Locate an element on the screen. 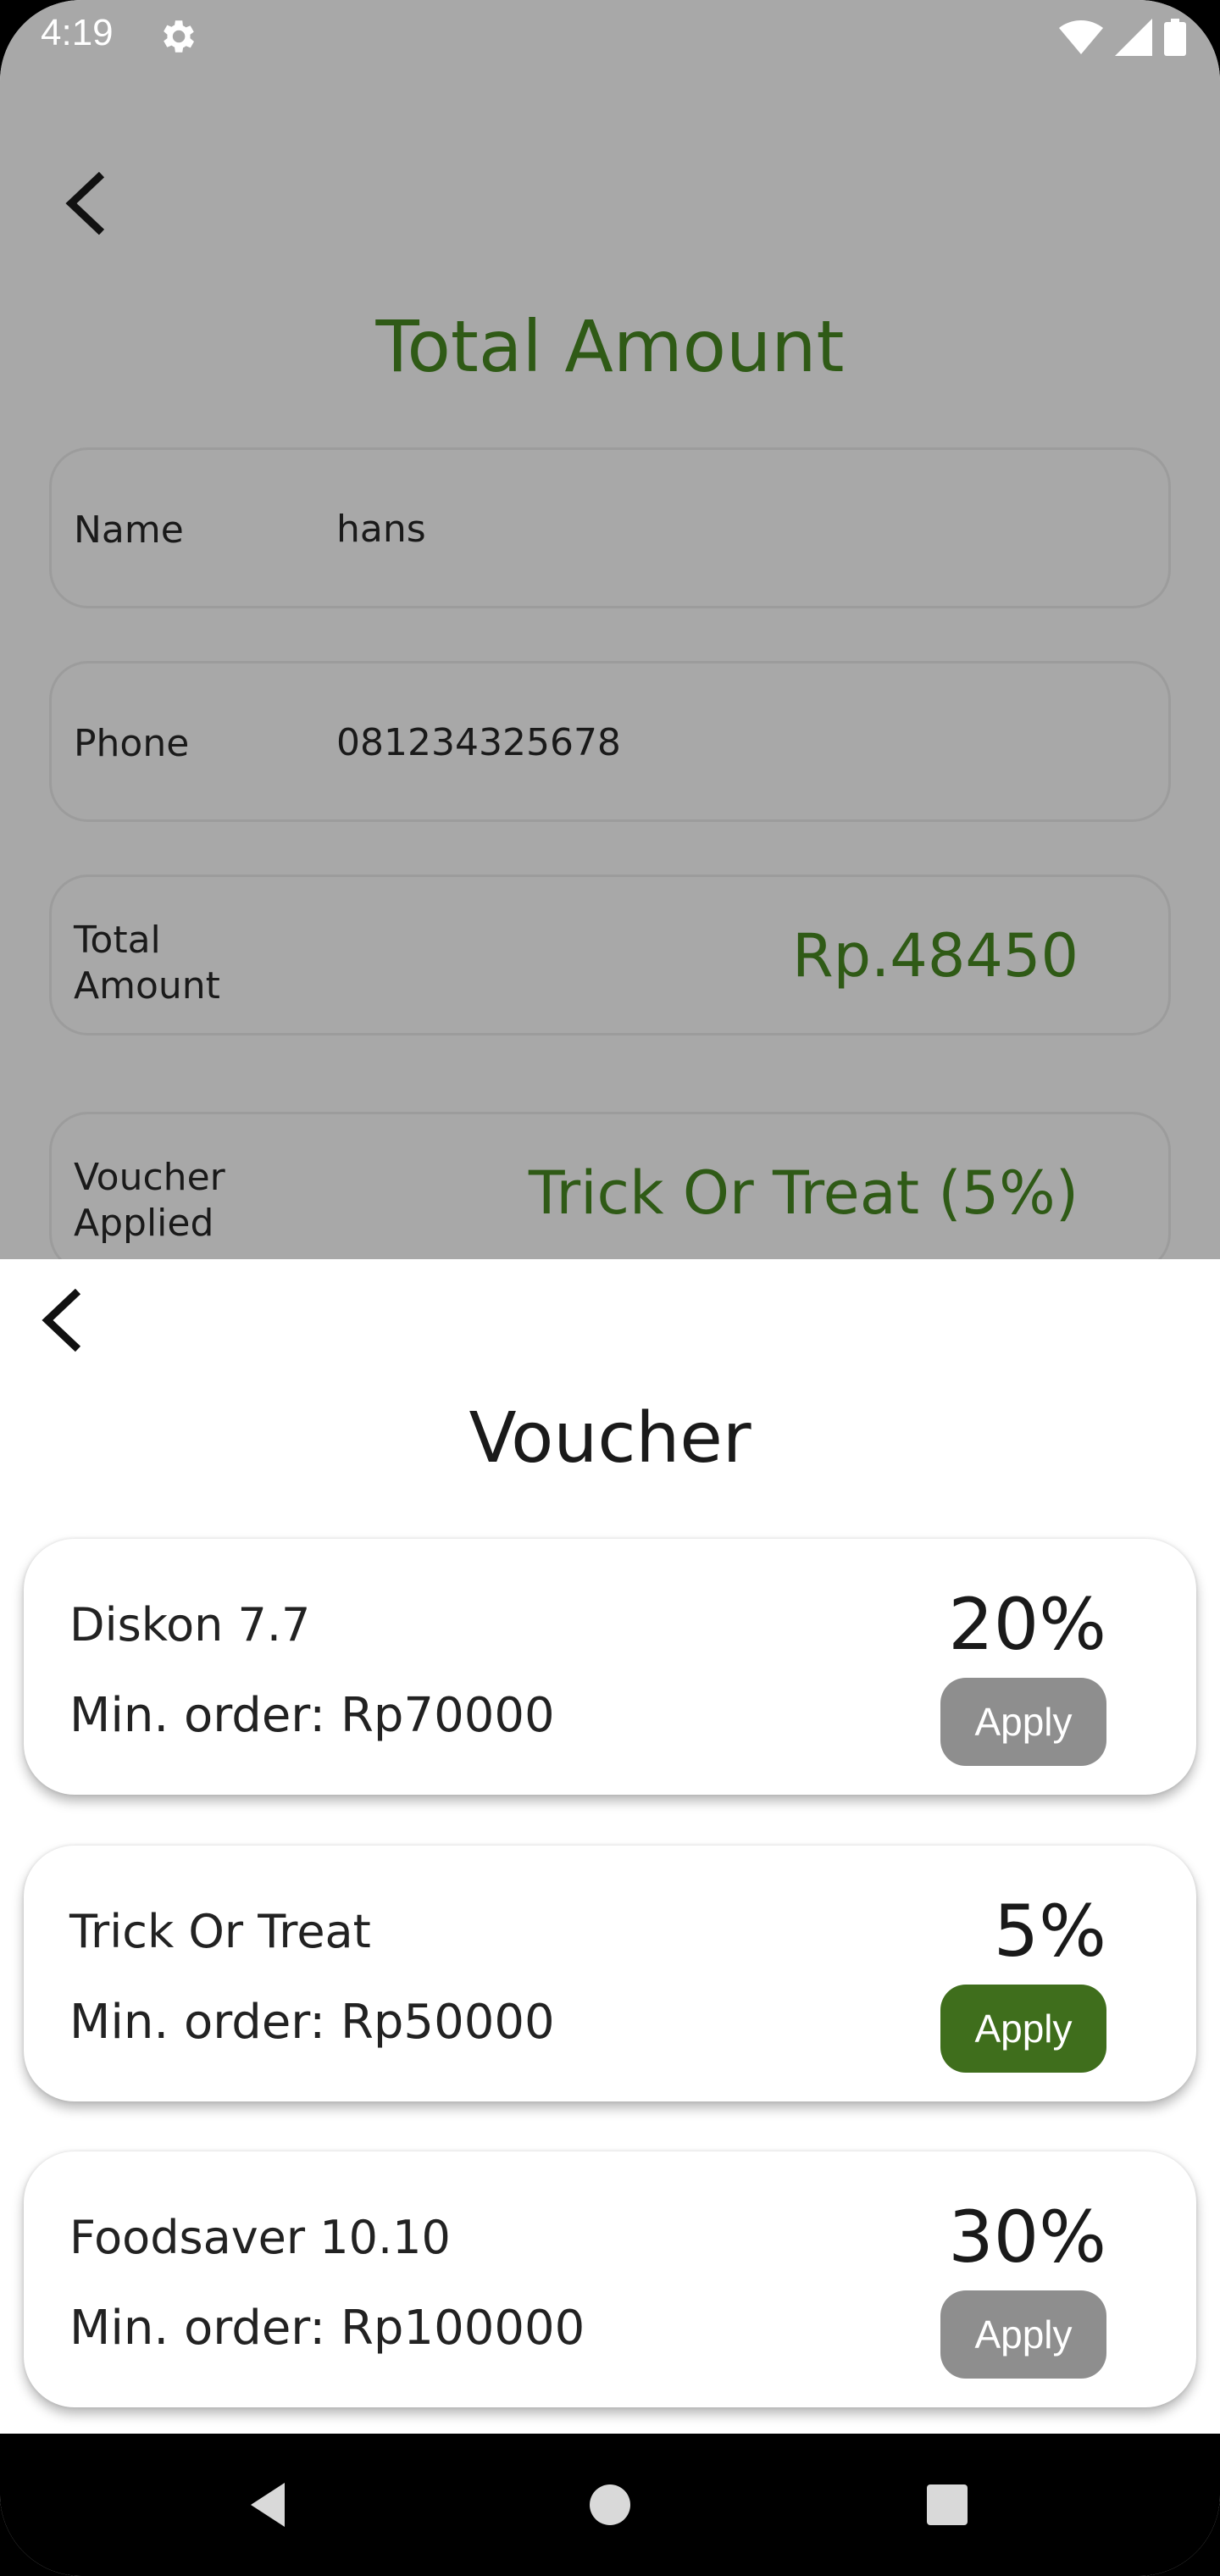 The width and height of the screenshot is (1220, 2576). name-value: hans is located at coordinates (381, 529).